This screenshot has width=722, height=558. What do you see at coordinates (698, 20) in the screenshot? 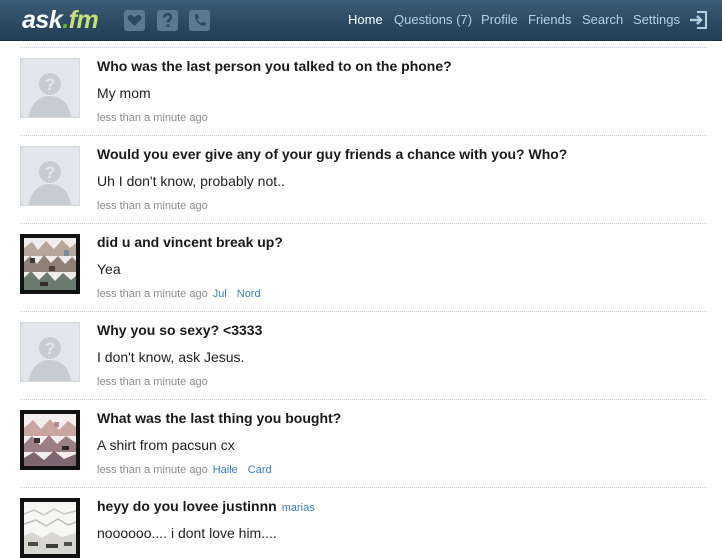
I see `logout-icon` at bounding box center [698, 20].